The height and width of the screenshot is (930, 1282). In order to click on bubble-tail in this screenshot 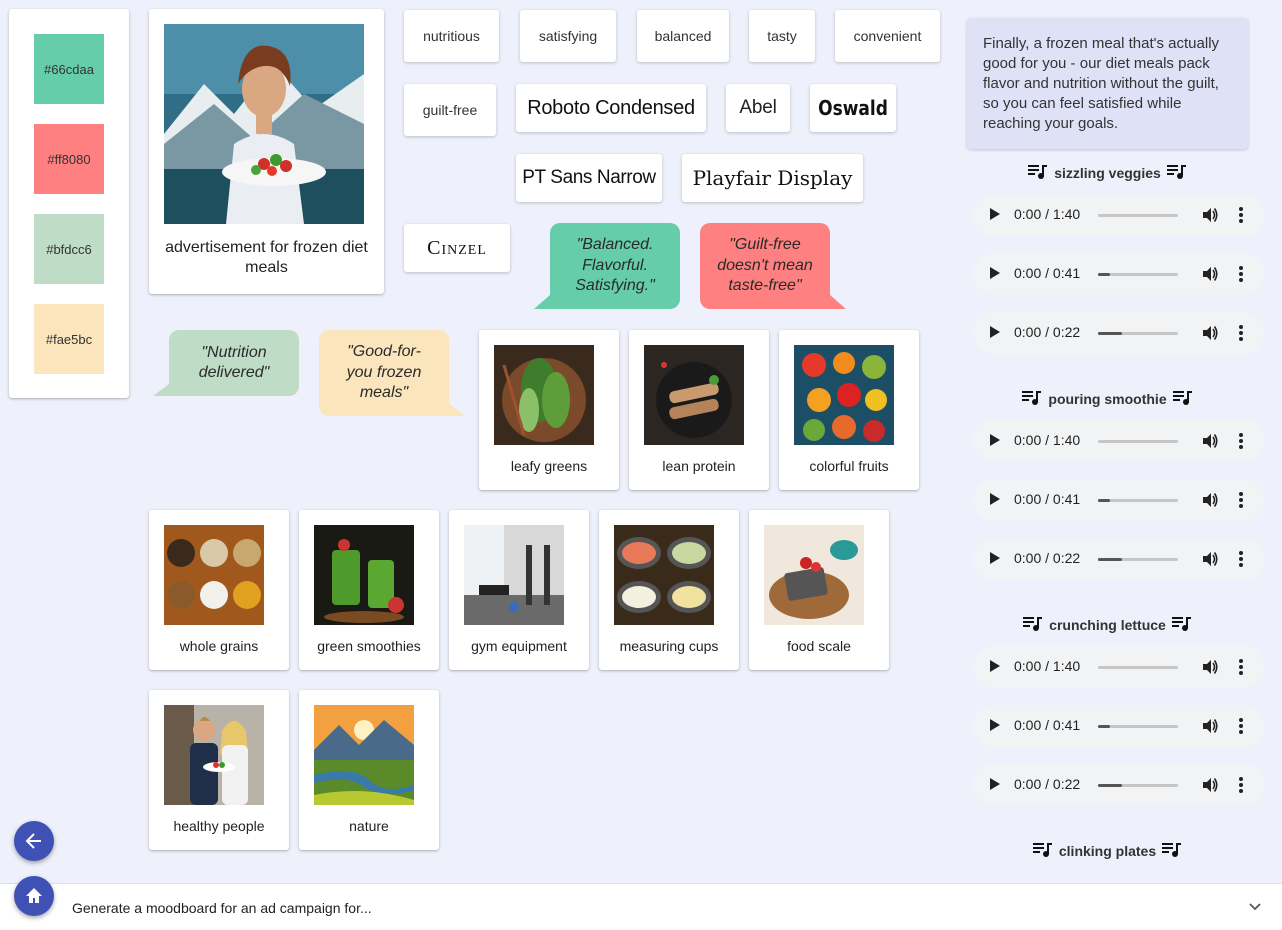, I will do `click(838, 302)`.